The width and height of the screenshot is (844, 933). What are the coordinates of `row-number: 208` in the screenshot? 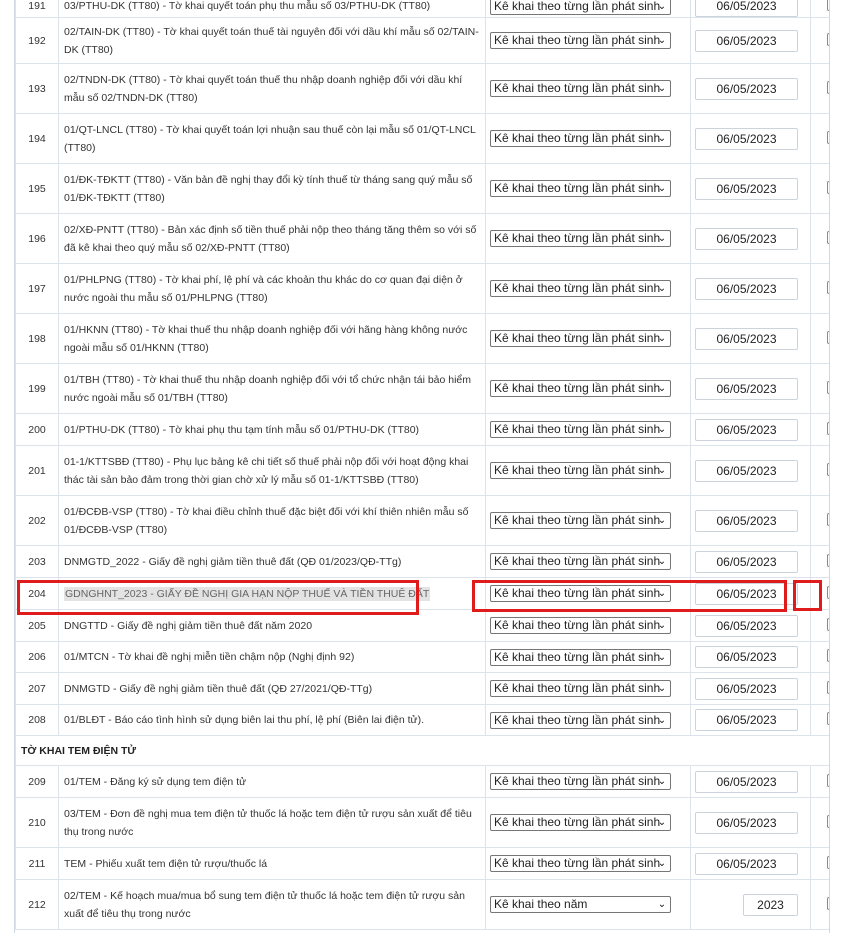 It's located at (37, 720).